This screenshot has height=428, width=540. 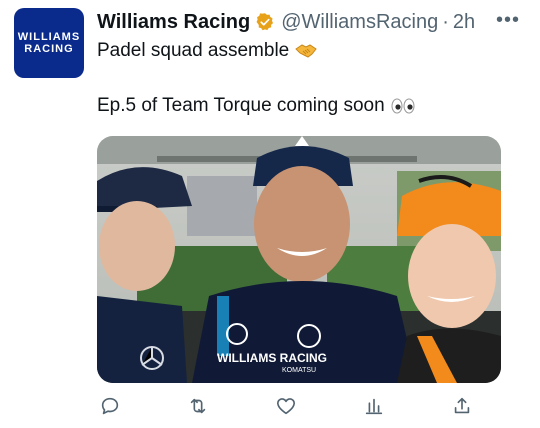 I want to click on sponsor-text: KOMATSU, so click(x=299, y=370).